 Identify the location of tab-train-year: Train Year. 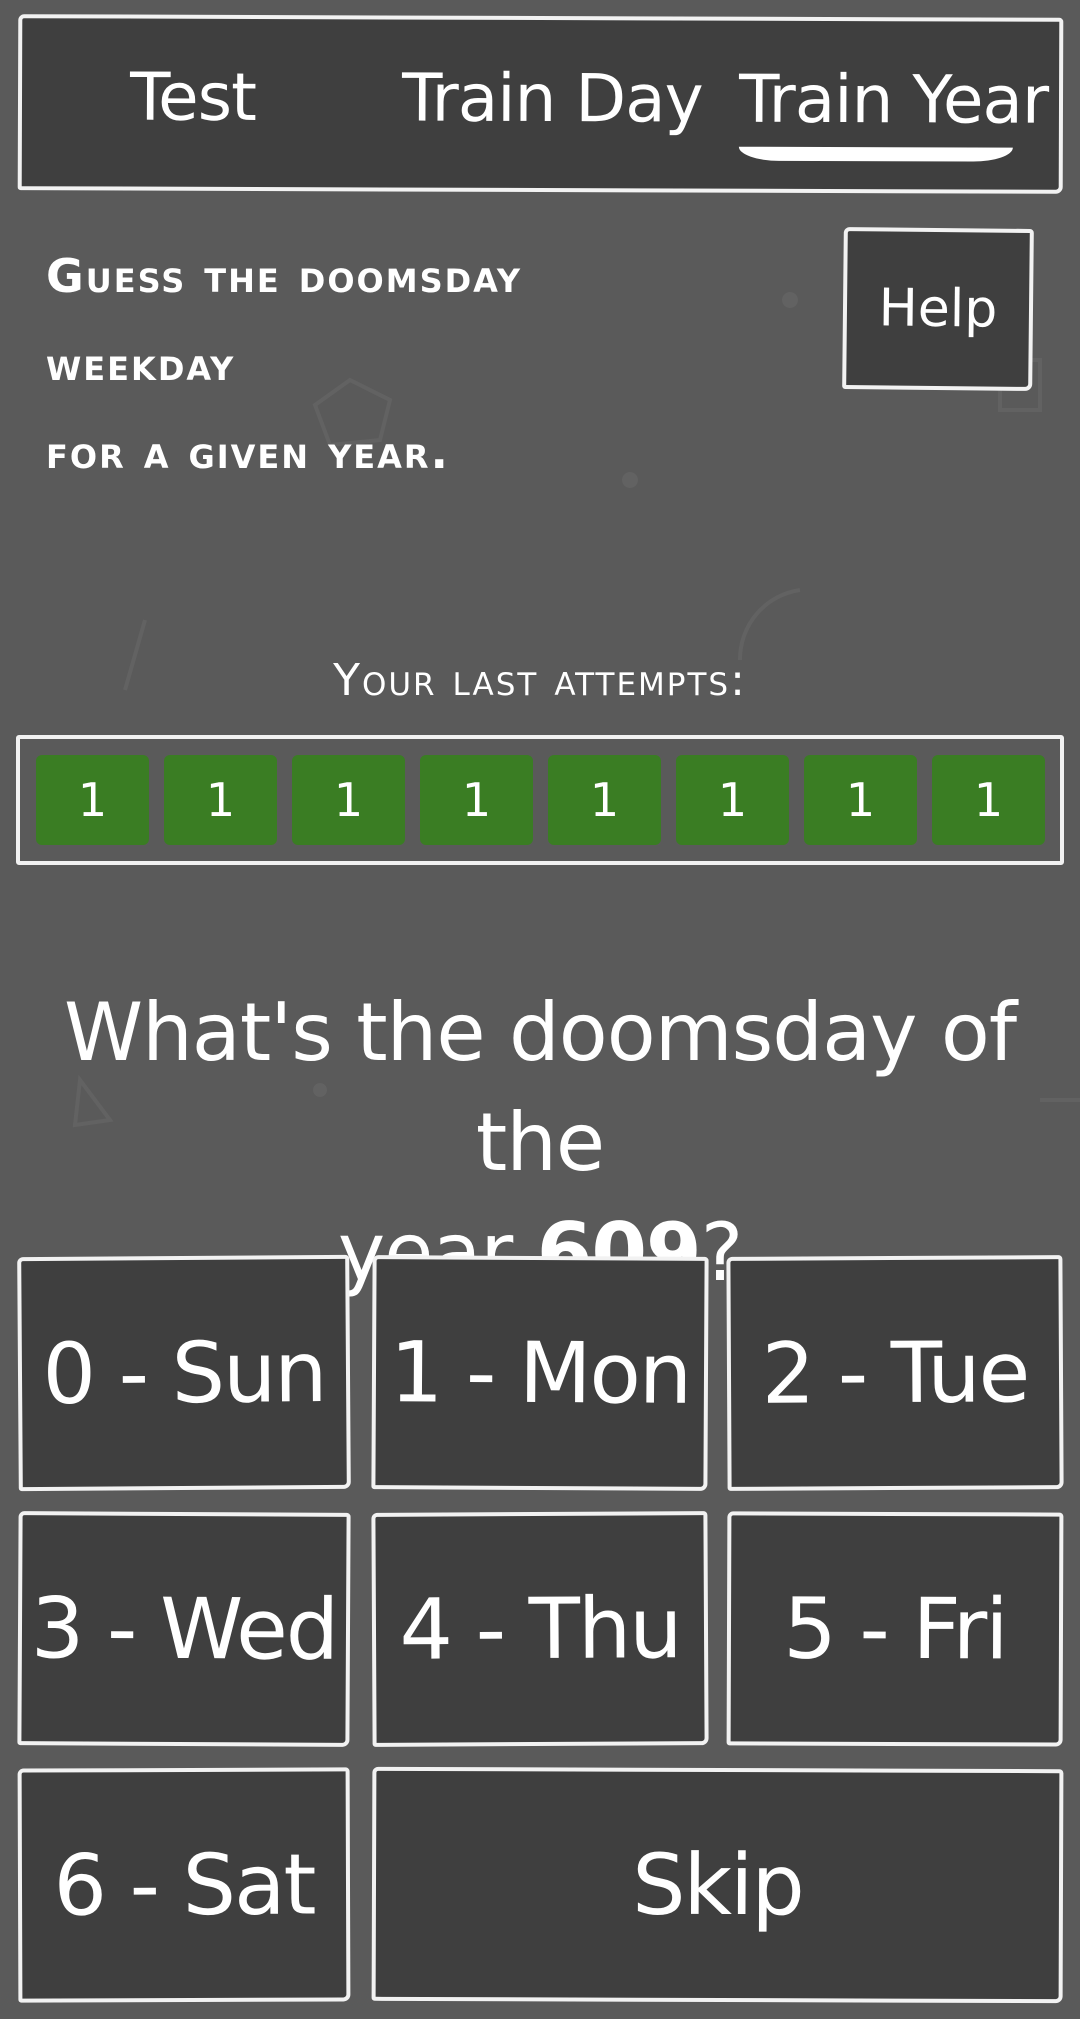
(893, 100).